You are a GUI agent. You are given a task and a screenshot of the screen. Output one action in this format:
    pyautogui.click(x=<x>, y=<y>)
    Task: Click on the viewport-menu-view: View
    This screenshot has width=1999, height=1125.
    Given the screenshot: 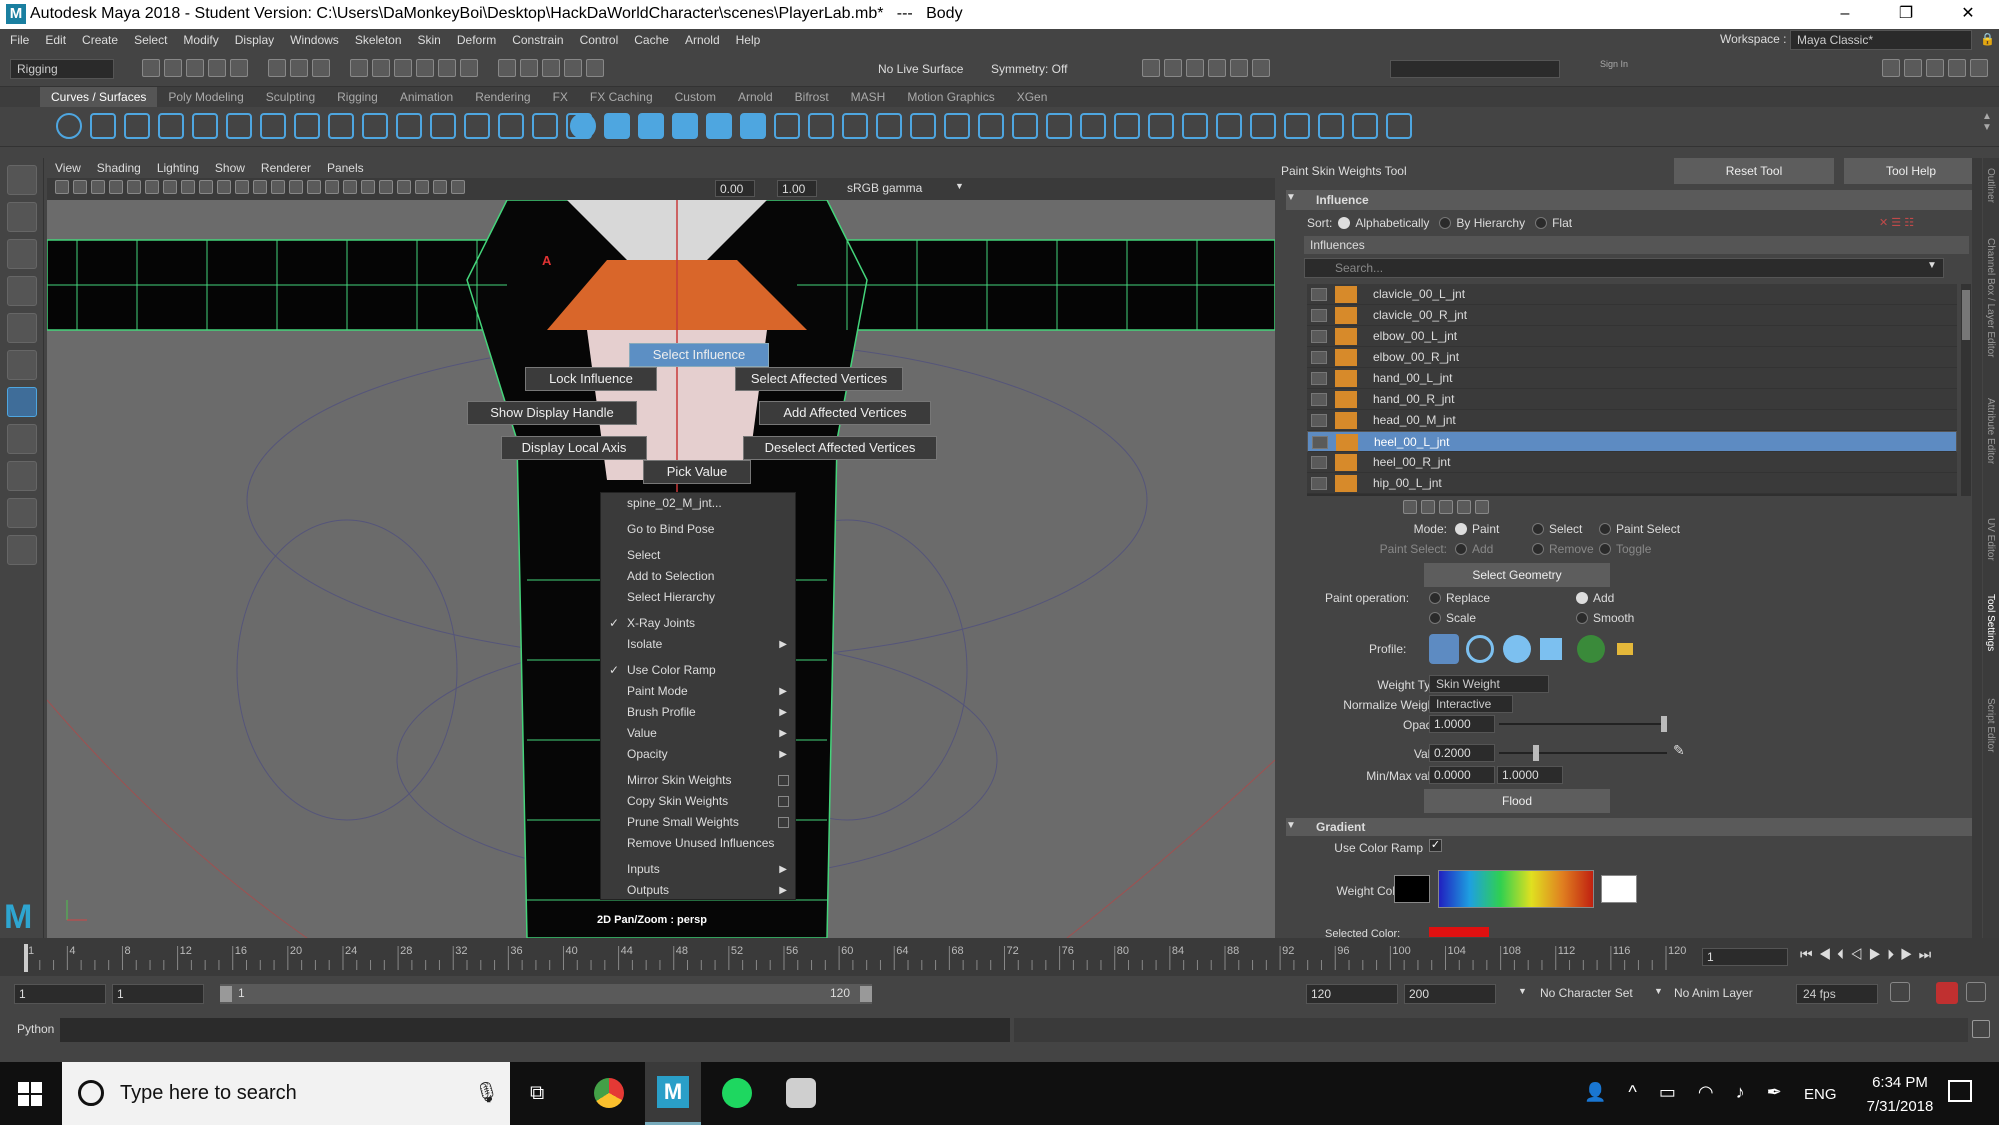 What is the action you would take?
    pyautogui.click(x=68, y=168)
    